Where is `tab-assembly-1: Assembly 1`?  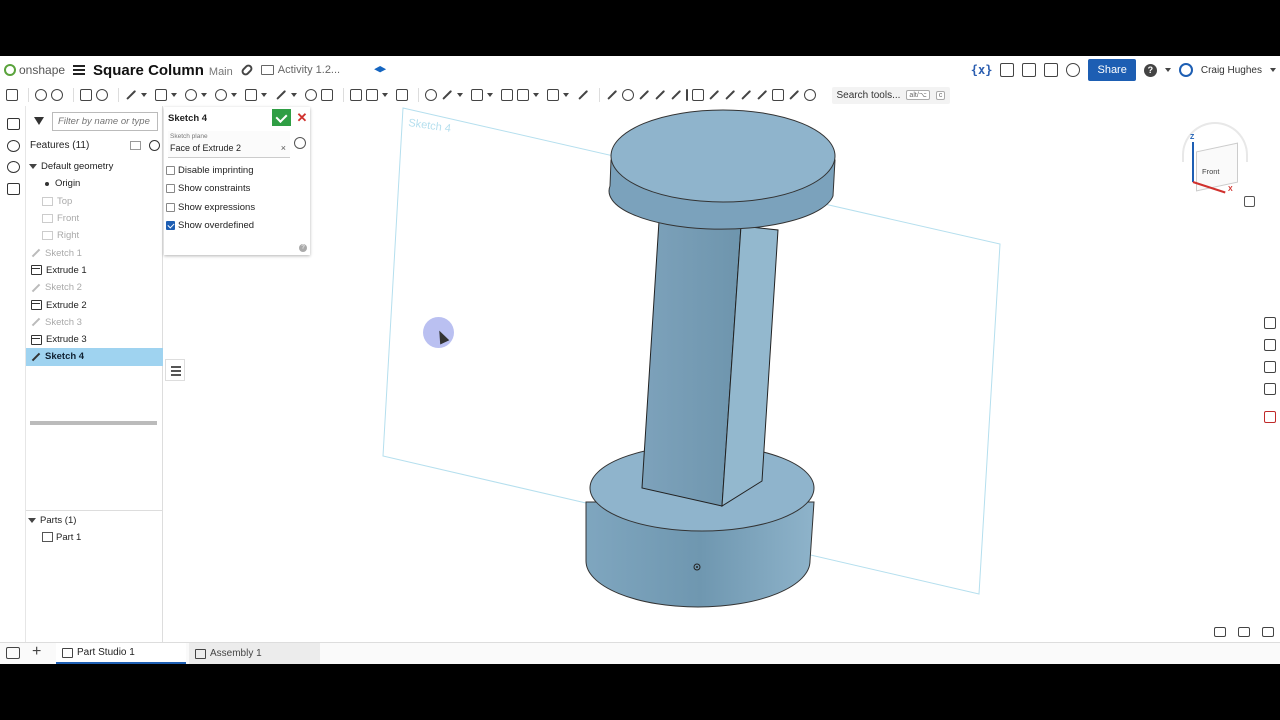
tab-assembly-1: Assembly 1 is located at coordinates (254, 653).